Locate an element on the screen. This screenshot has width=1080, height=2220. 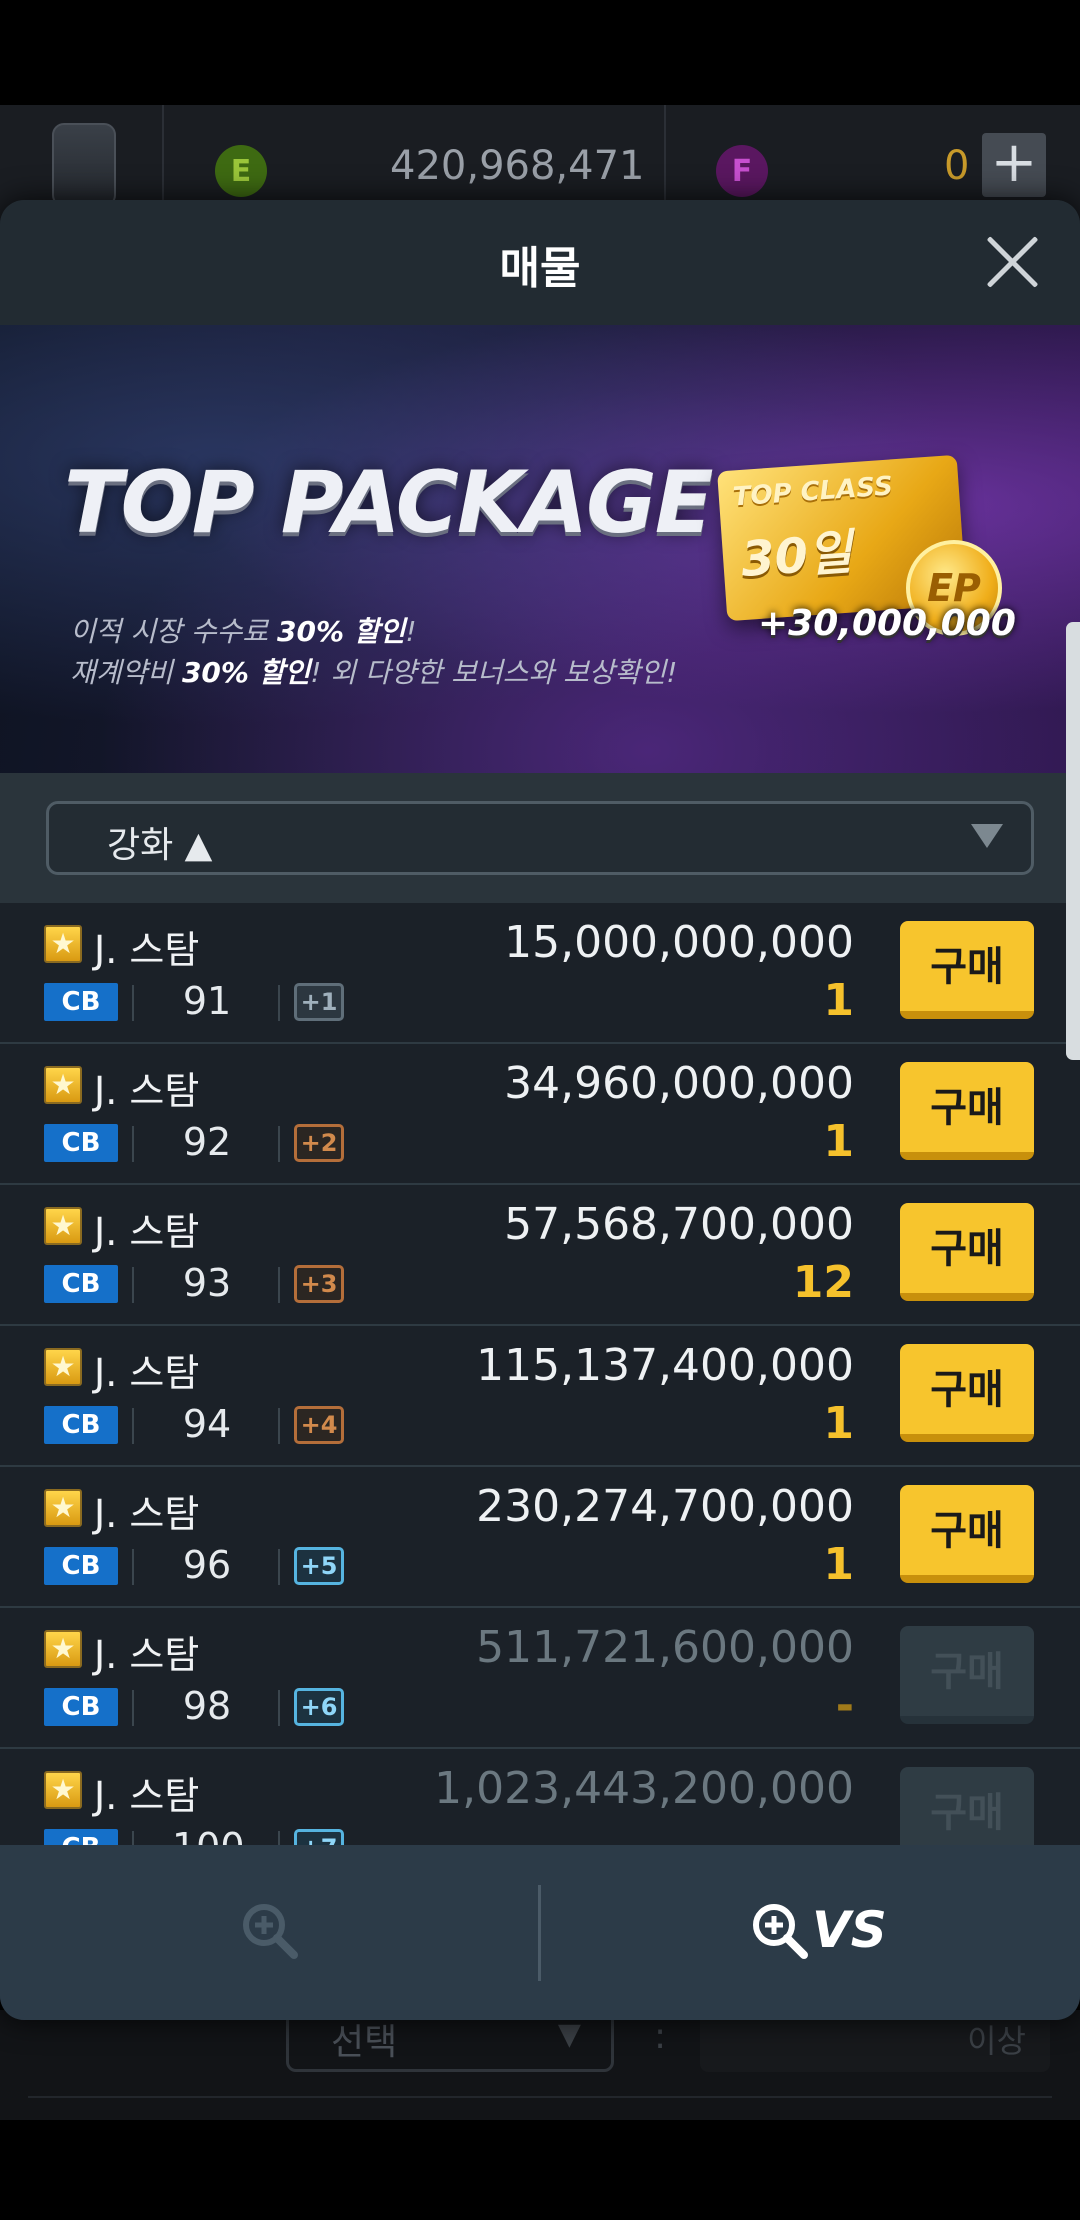
listing-count: - is located at coordinates (844, 1705).